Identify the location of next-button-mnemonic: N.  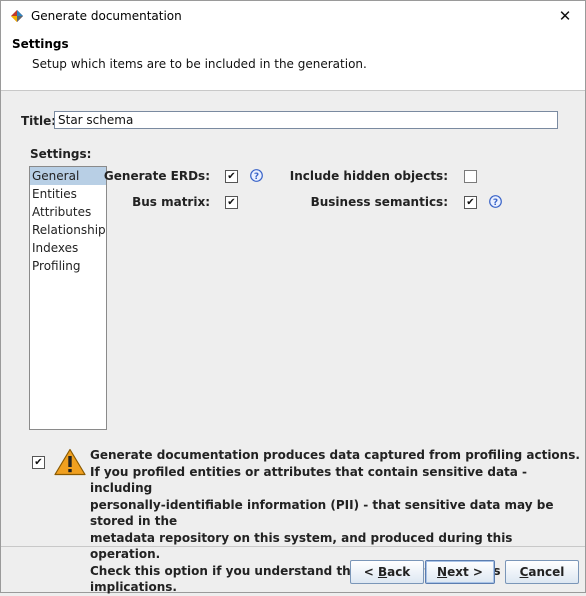
(442, 572).